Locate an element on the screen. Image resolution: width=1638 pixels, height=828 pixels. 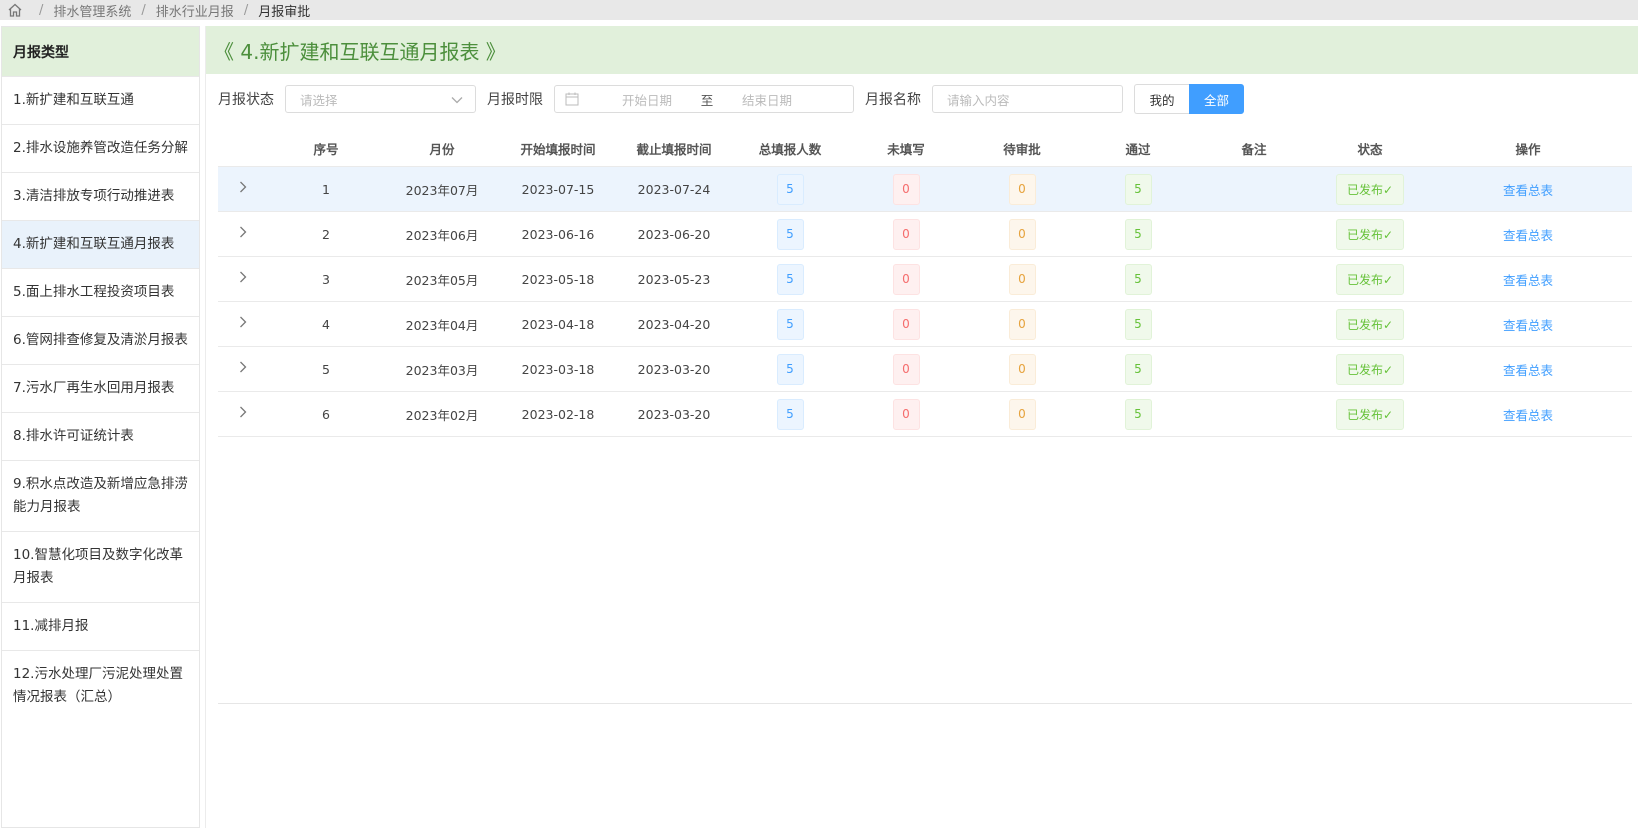
sidebar-item: 2.排水设施养管改造任务分解 is located at coordinates (100, 148).